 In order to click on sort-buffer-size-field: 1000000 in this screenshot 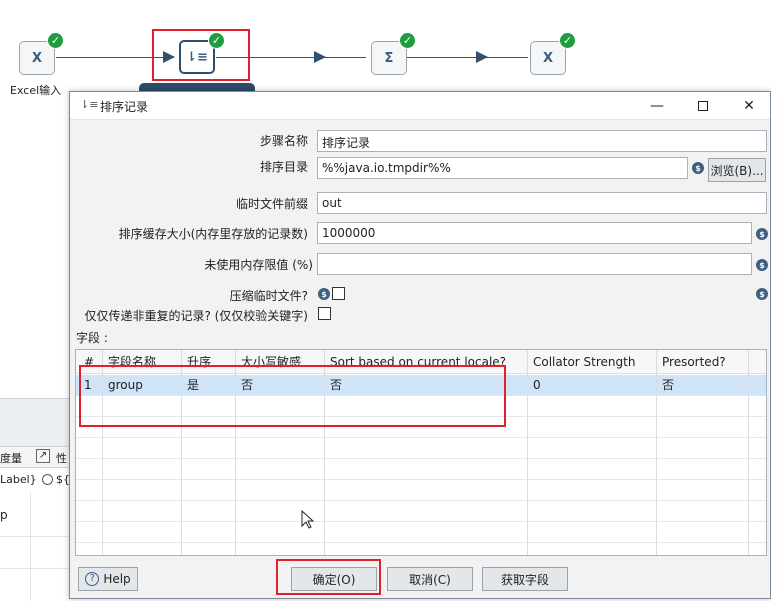, I will do `click(534, 233)`.